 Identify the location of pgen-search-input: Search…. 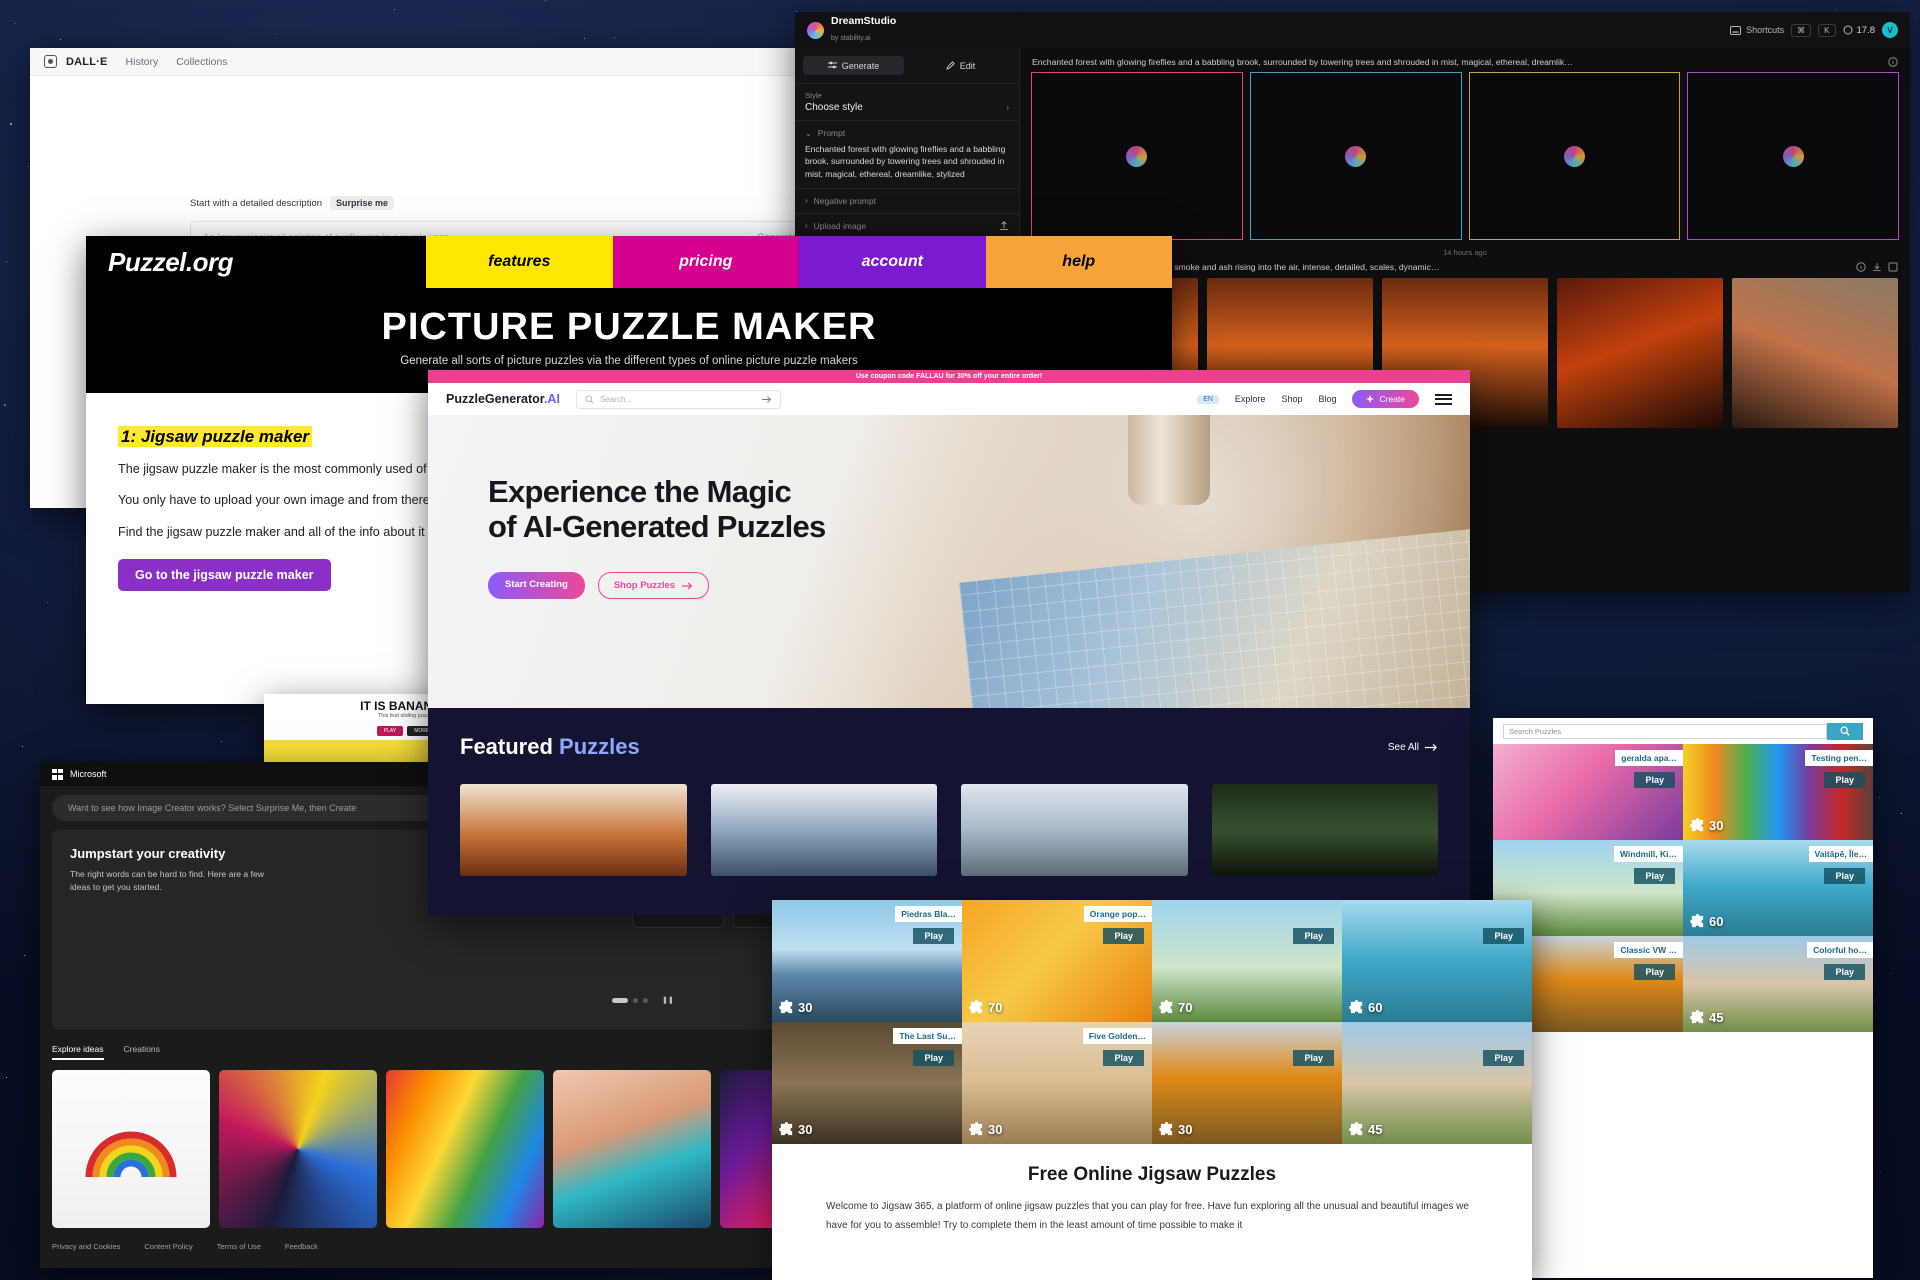
(678, 399).